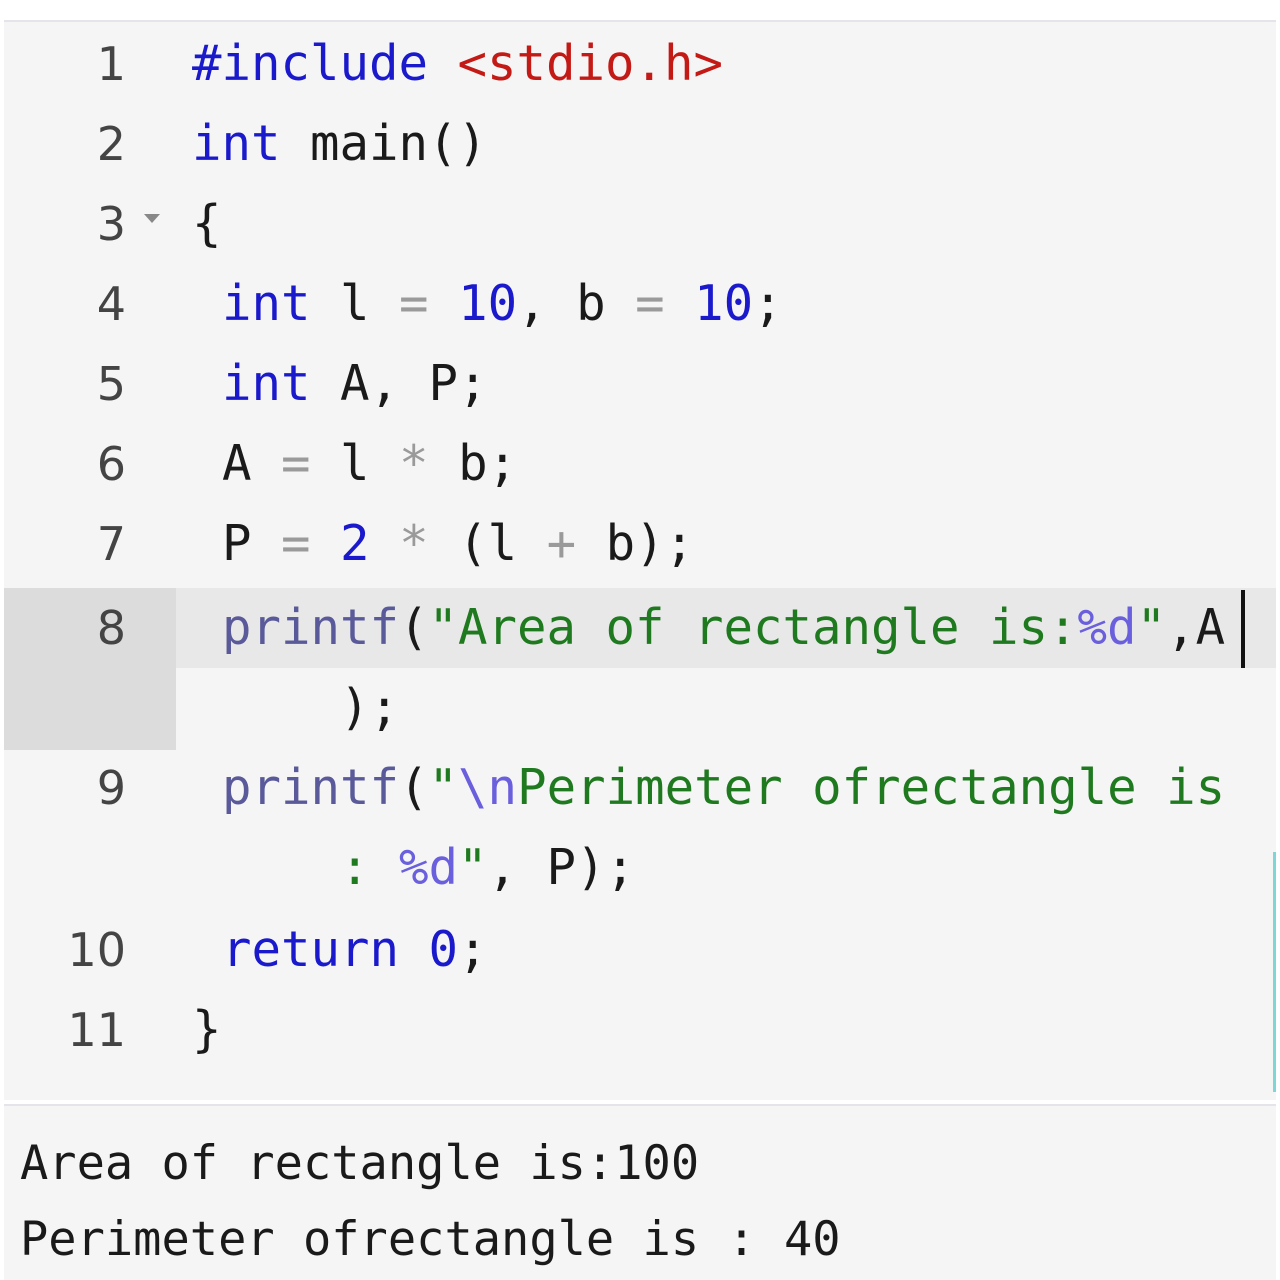  What do you see at coordinates (111, 788) in the screenshot?
I see `line-number: 9` at bounding box center [111, 788].